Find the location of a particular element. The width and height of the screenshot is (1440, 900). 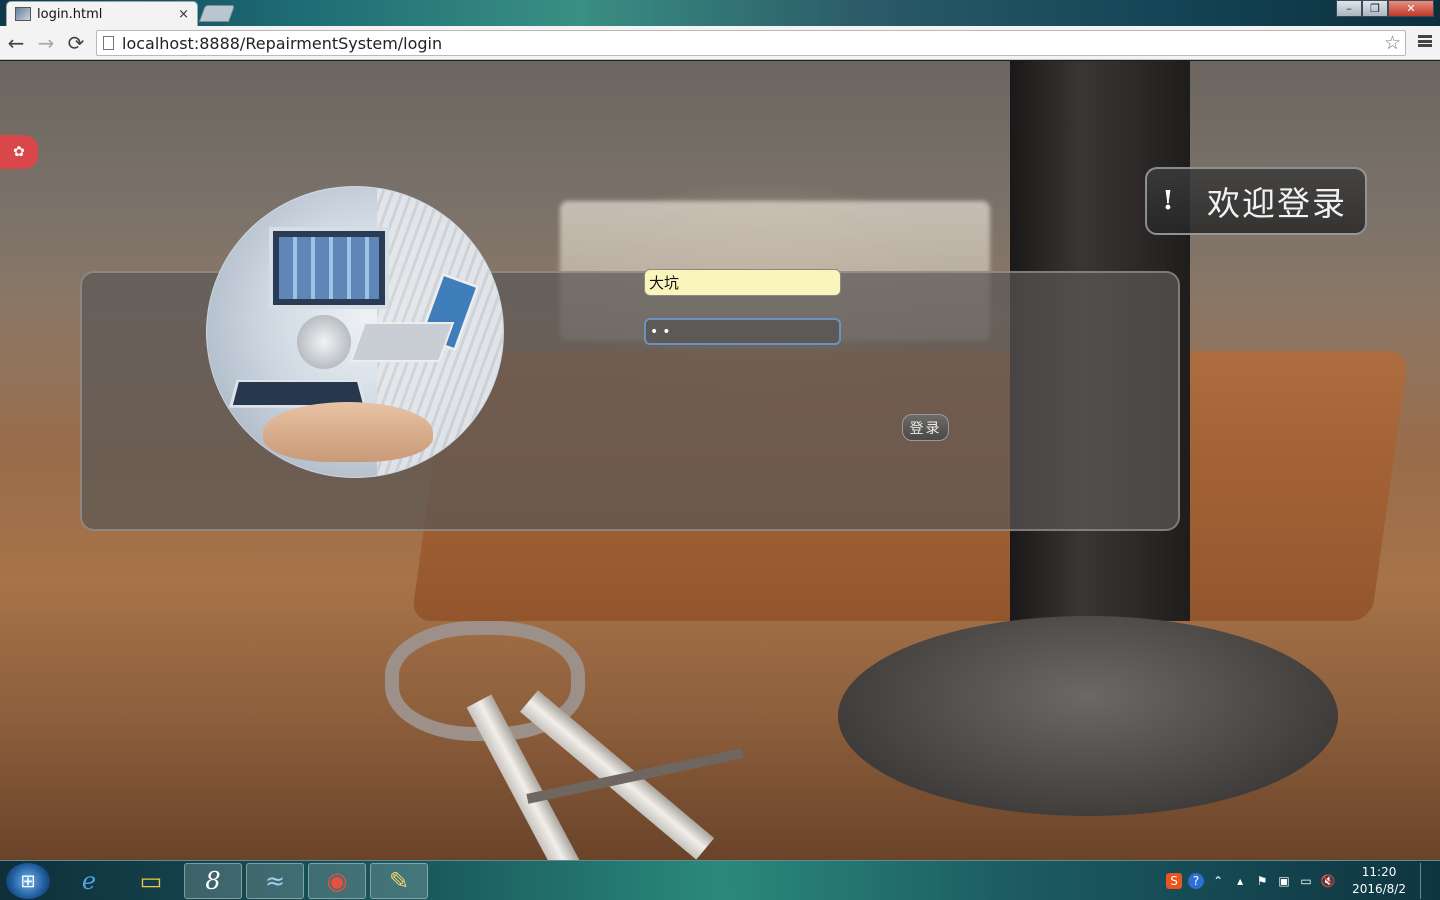

network-icon: ▭ is located at coordinates (1306, 881).